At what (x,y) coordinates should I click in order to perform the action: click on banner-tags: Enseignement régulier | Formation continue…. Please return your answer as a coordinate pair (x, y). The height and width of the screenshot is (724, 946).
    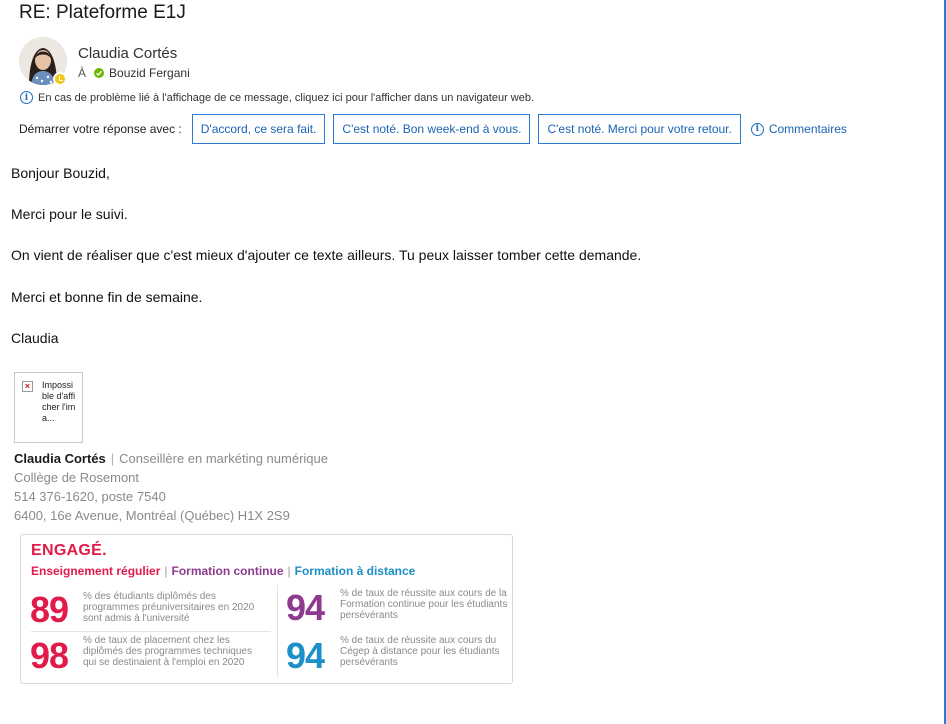
    Looking at the image, I should click on (223, 571).